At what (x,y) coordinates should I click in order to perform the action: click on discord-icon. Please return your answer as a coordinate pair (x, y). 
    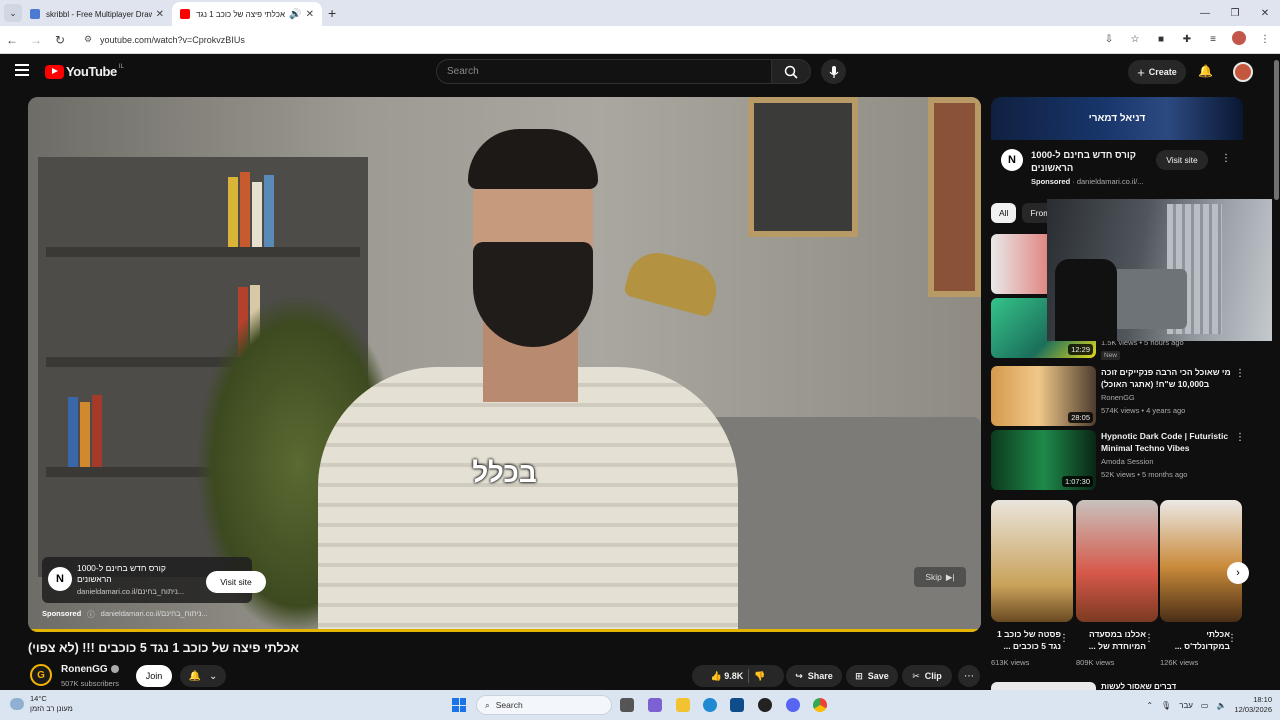
    Looking at the image, I should click on (793, 705).